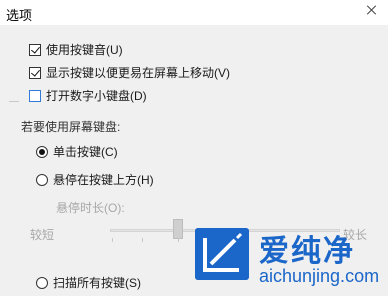  What do you see at coordinates (222, 254) in the screenshot?
I see `watermark-icon` at bounding box center [222, 254].